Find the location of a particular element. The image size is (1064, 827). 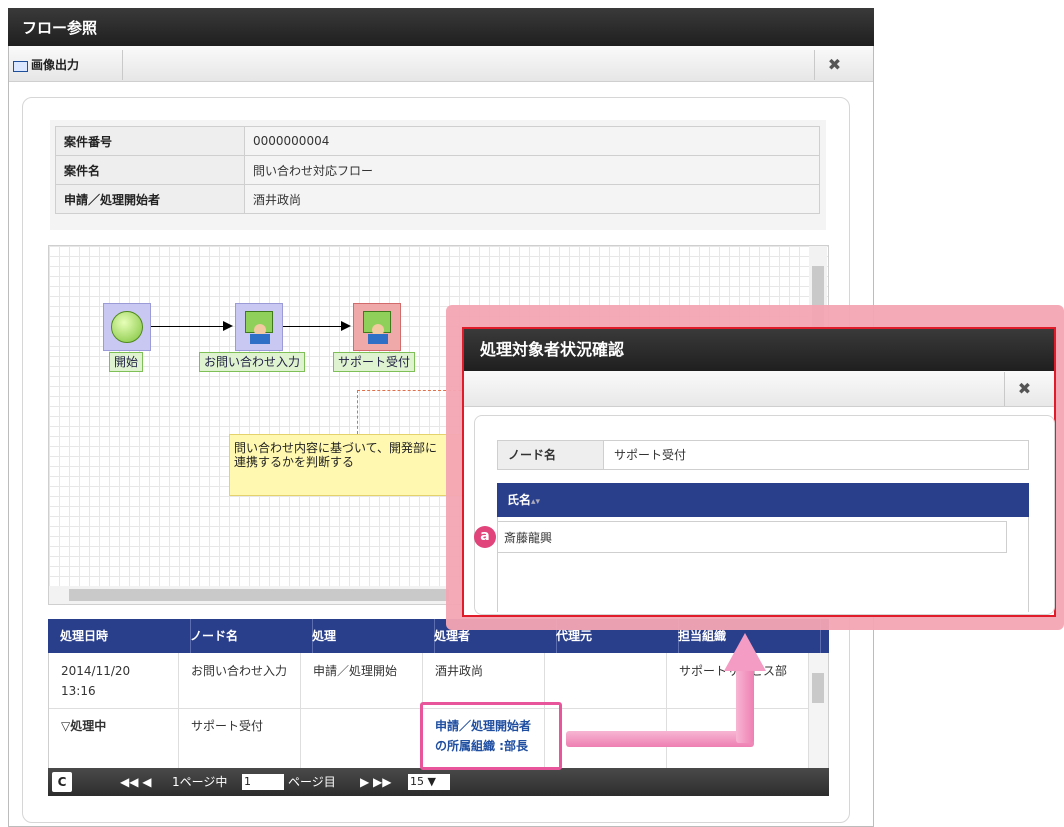

next-page-icons: ▶ ▶▶ is located at coordinates (376, 782).